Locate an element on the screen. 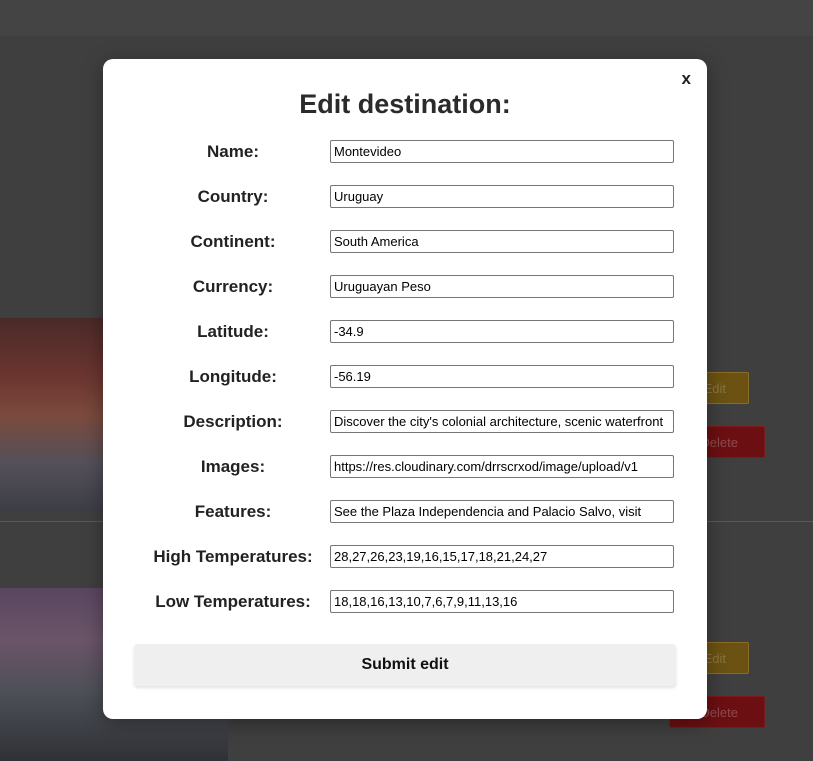  continent-label: Continent: is located at coordinates (233, 241).